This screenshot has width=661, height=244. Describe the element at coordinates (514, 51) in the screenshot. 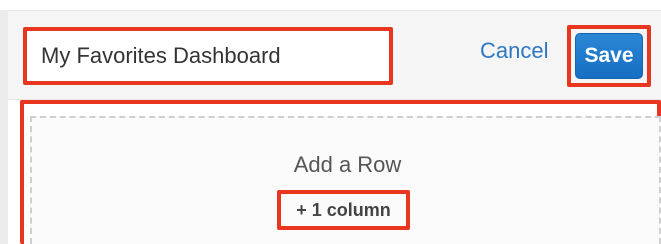

I see `cancel-link: Cancel` at that location.